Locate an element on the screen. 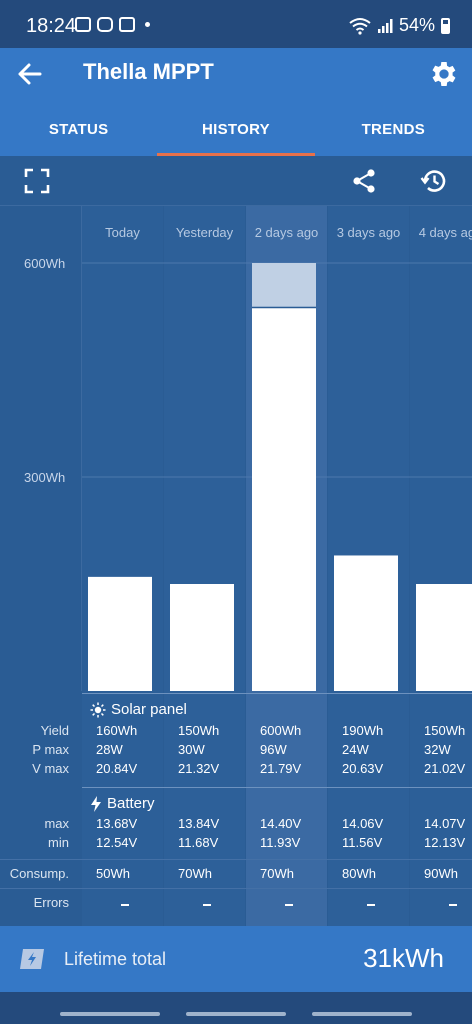 This screenshot has height=1024, width=472. more-notifications-icon is located at coordinates (147, 24).